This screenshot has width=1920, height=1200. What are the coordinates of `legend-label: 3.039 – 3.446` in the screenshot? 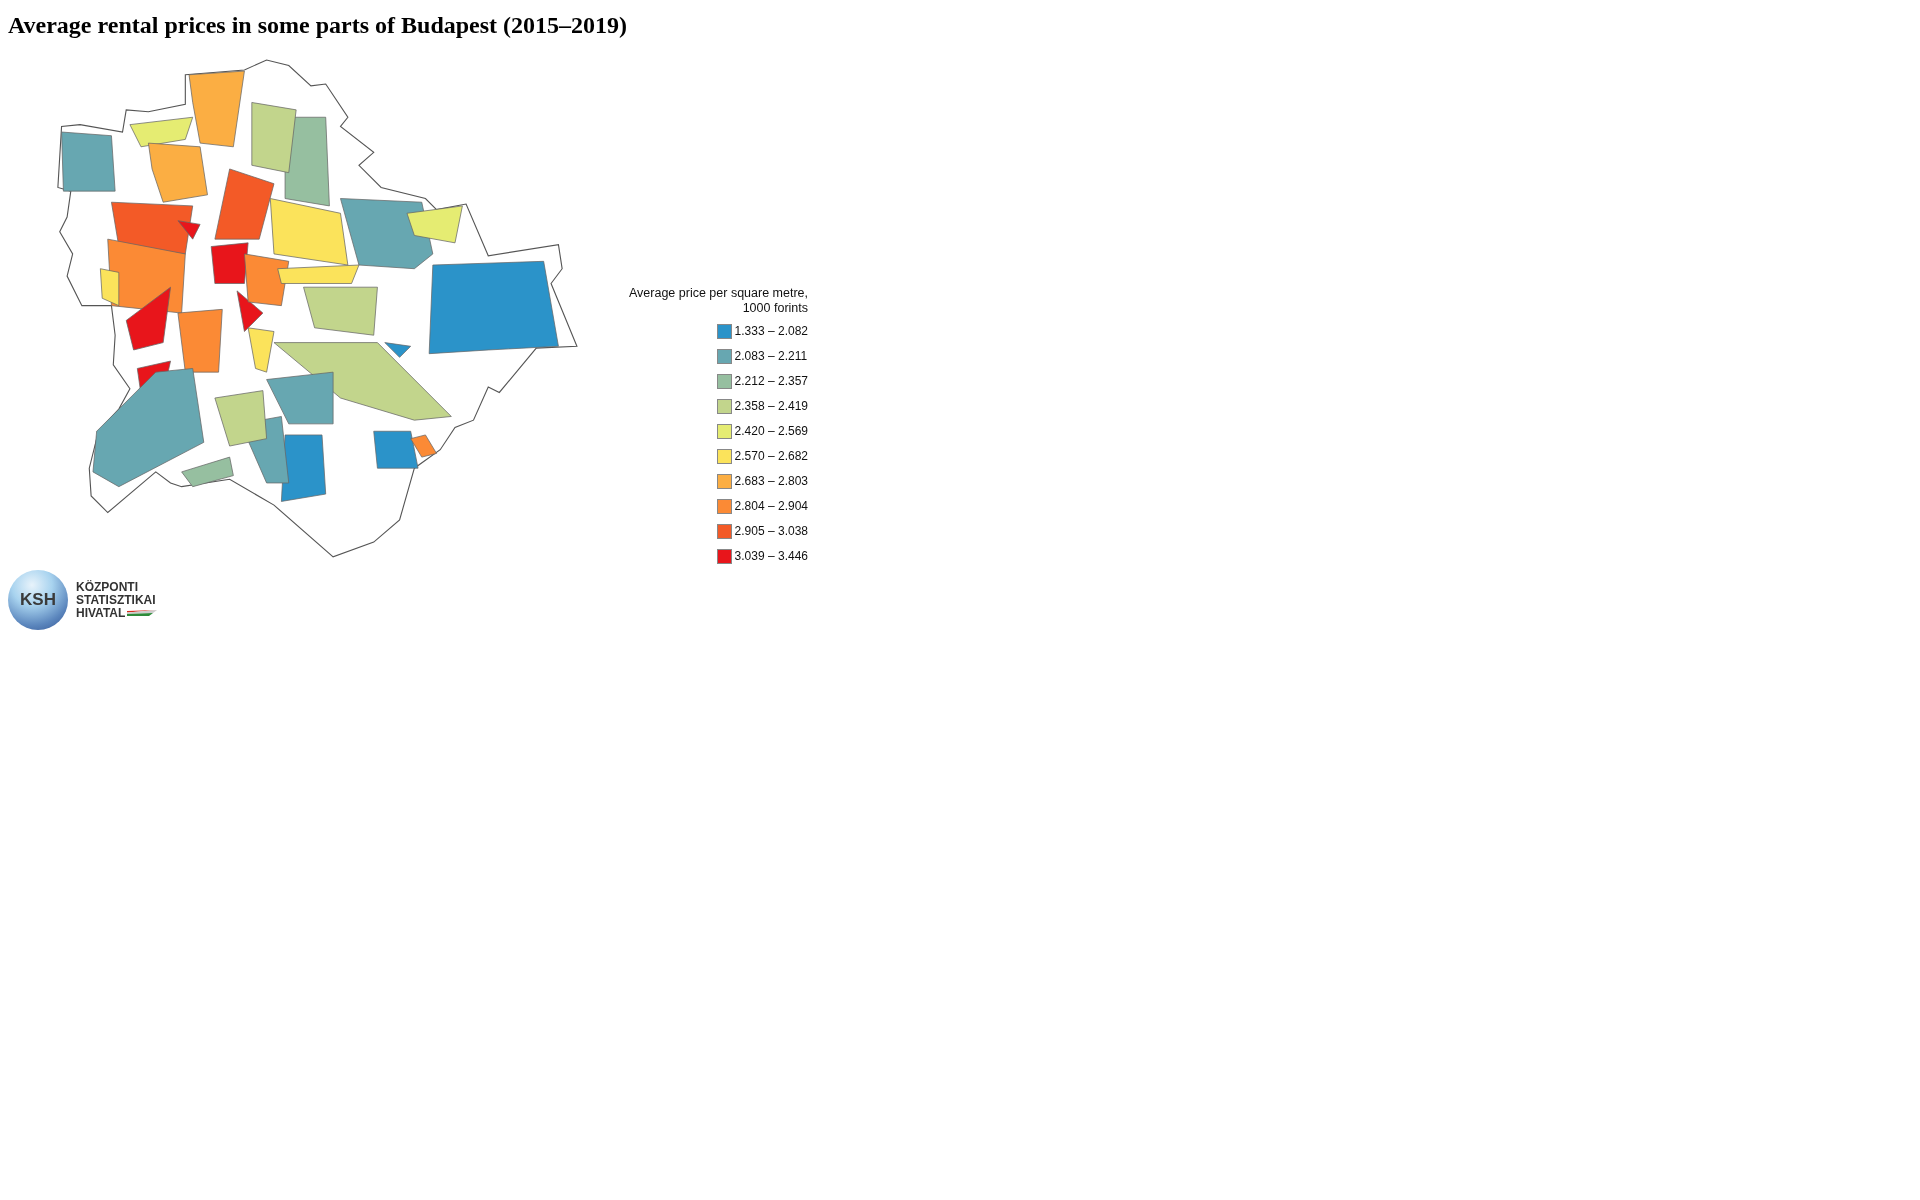 It's located at (771, 556).